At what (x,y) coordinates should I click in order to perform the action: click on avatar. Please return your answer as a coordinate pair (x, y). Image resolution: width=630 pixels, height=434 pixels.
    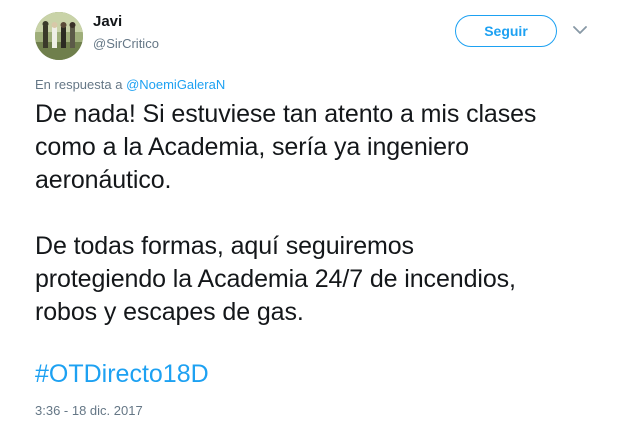
    Looking at the image, I should click on (59, 36).